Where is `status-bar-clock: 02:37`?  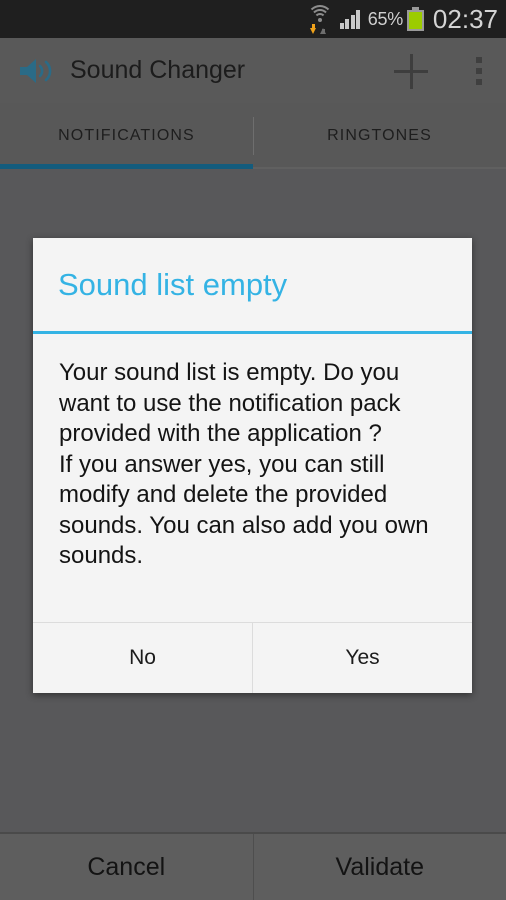
status-bar-clock: 02:37 is located at coordinates (465, 19).